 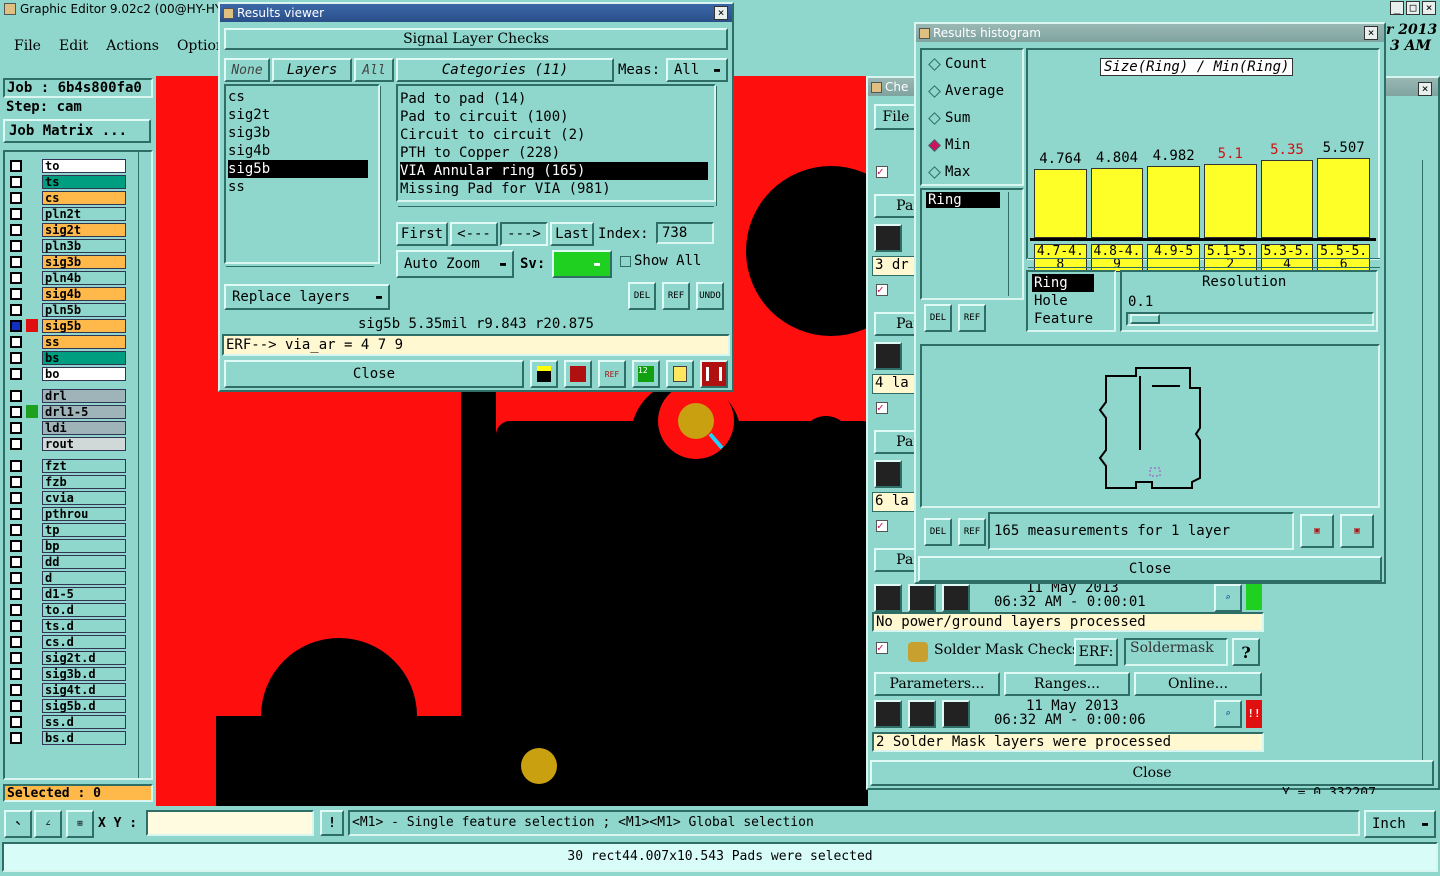 I want to click on layer-name: sig5b, so click(x=84, y=325).